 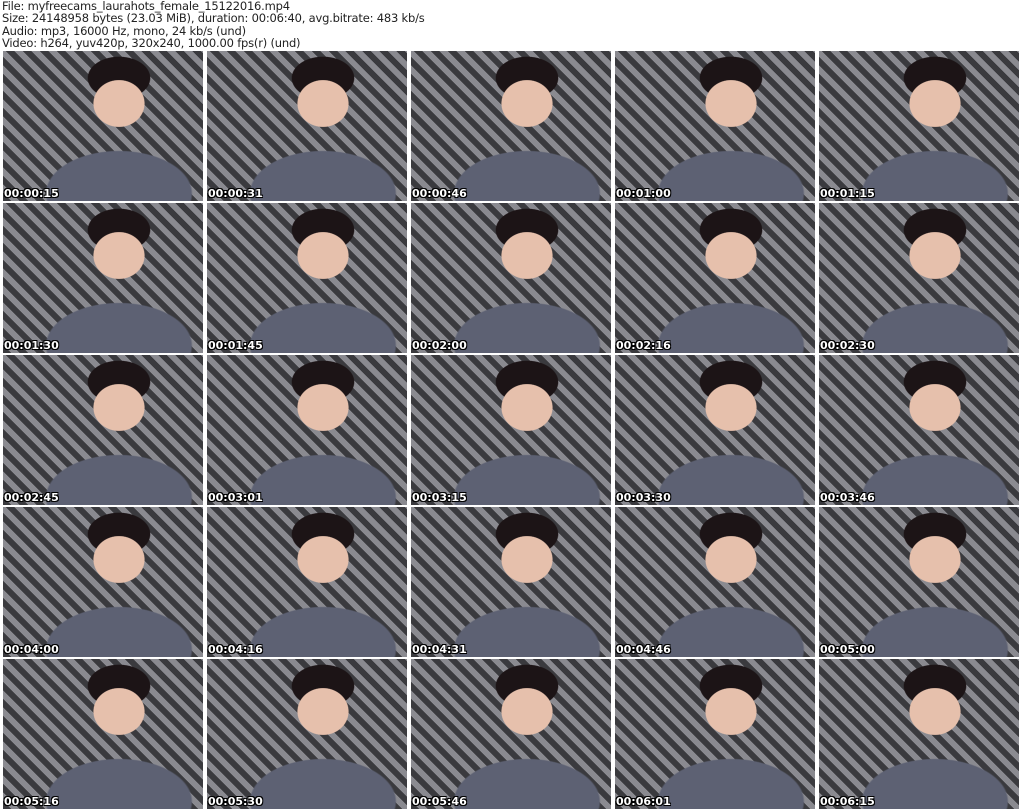 I want to click on timestamp-label: 00:03:30, so click(x=643, y=497).